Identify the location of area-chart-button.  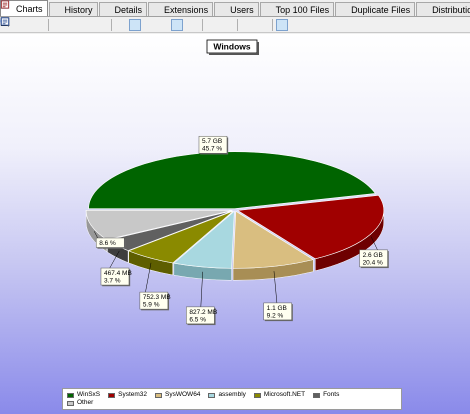
(91, 24).